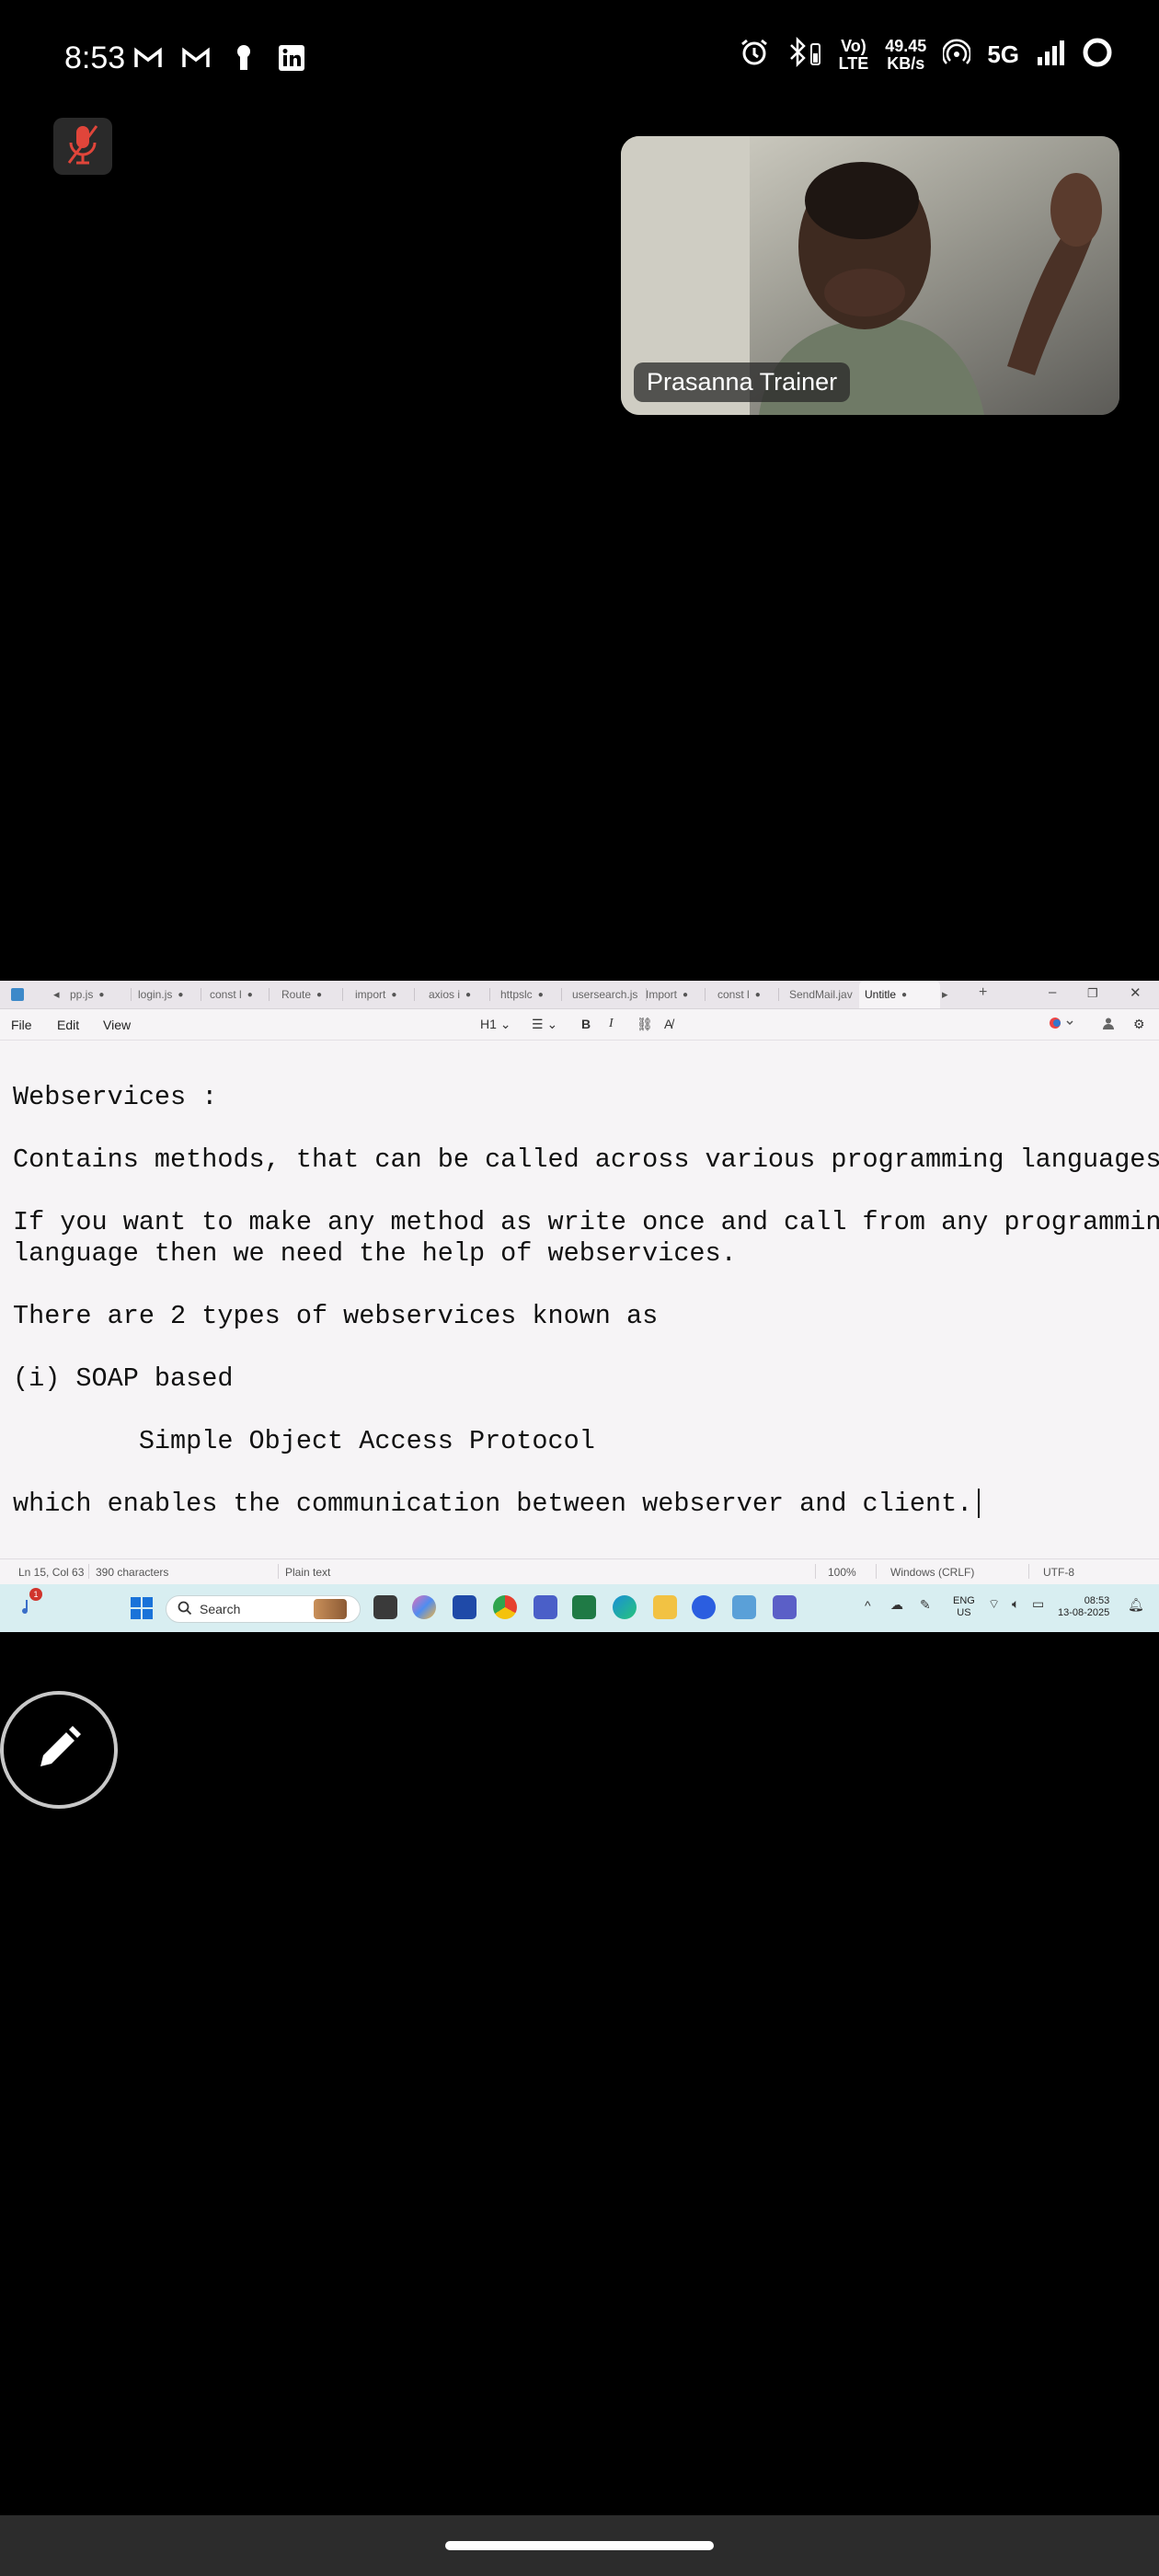 This screenshot has height=2576, width=1159. I want to click on tab: httpslc ●, so click(528, 995).